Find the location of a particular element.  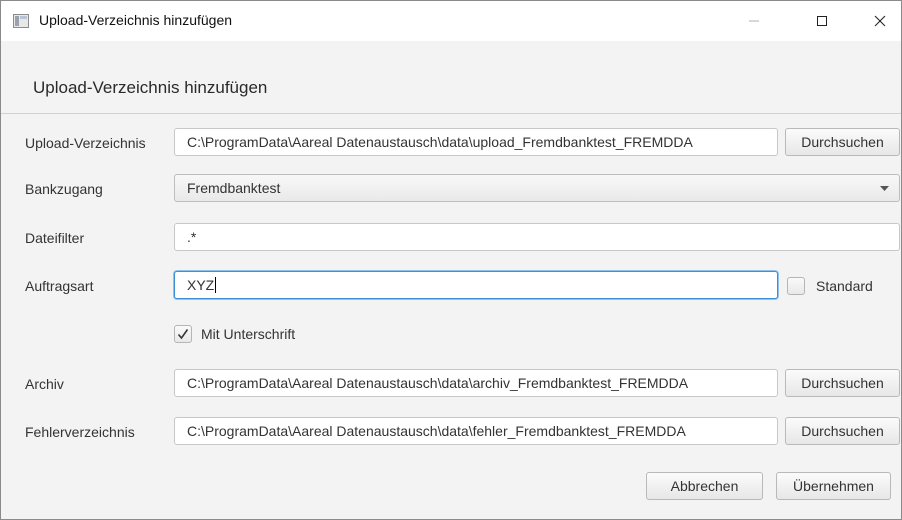

title-bar: Upload-Verzeichnis hinzufügen is located at coordinates (451, 21).